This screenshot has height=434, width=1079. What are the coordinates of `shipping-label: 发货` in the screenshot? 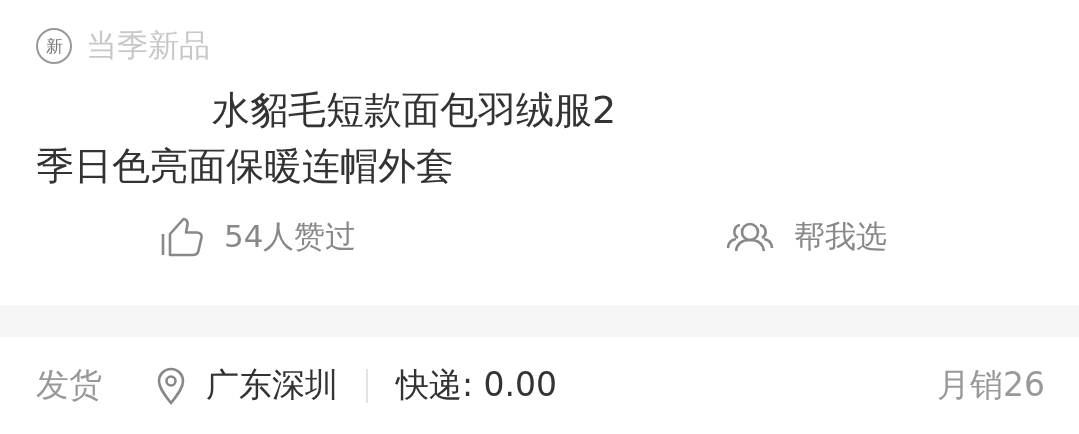 It's located at (69, 385).